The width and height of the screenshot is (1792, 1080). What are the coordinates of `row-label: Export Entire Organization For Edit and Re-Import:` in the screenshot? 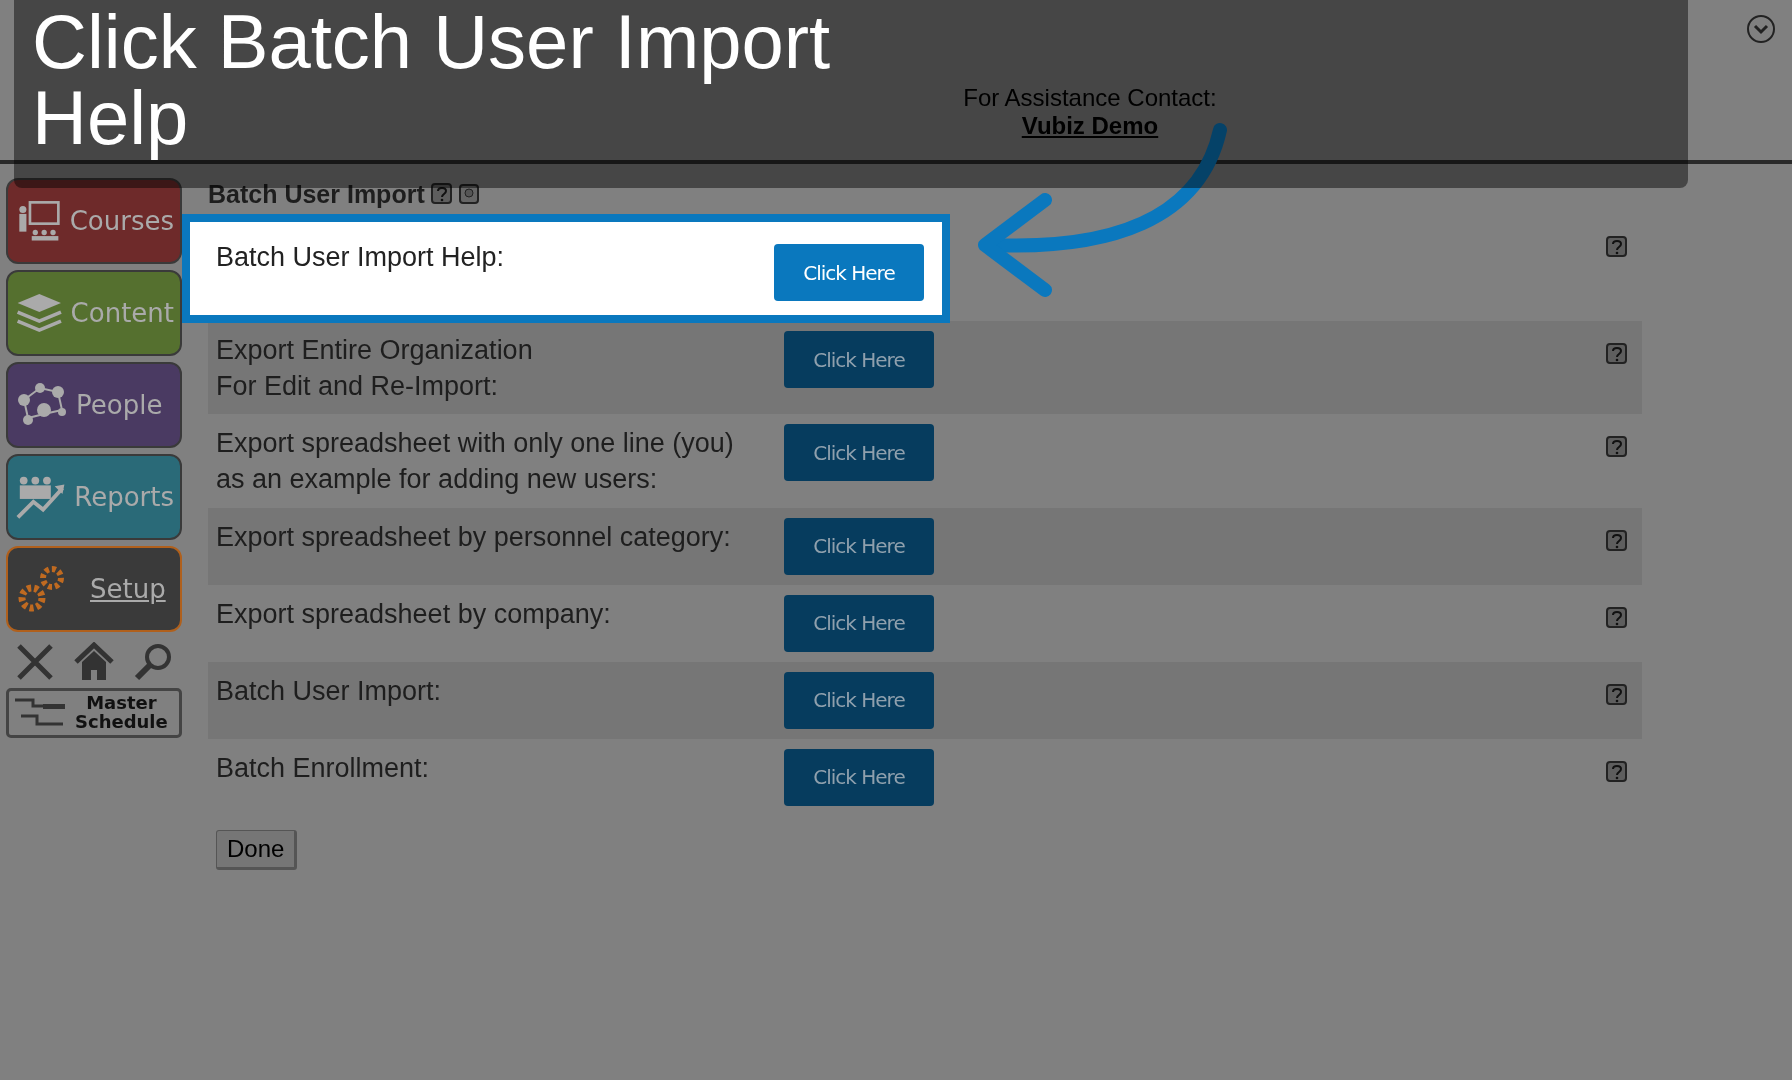 It's located at (375, 368).